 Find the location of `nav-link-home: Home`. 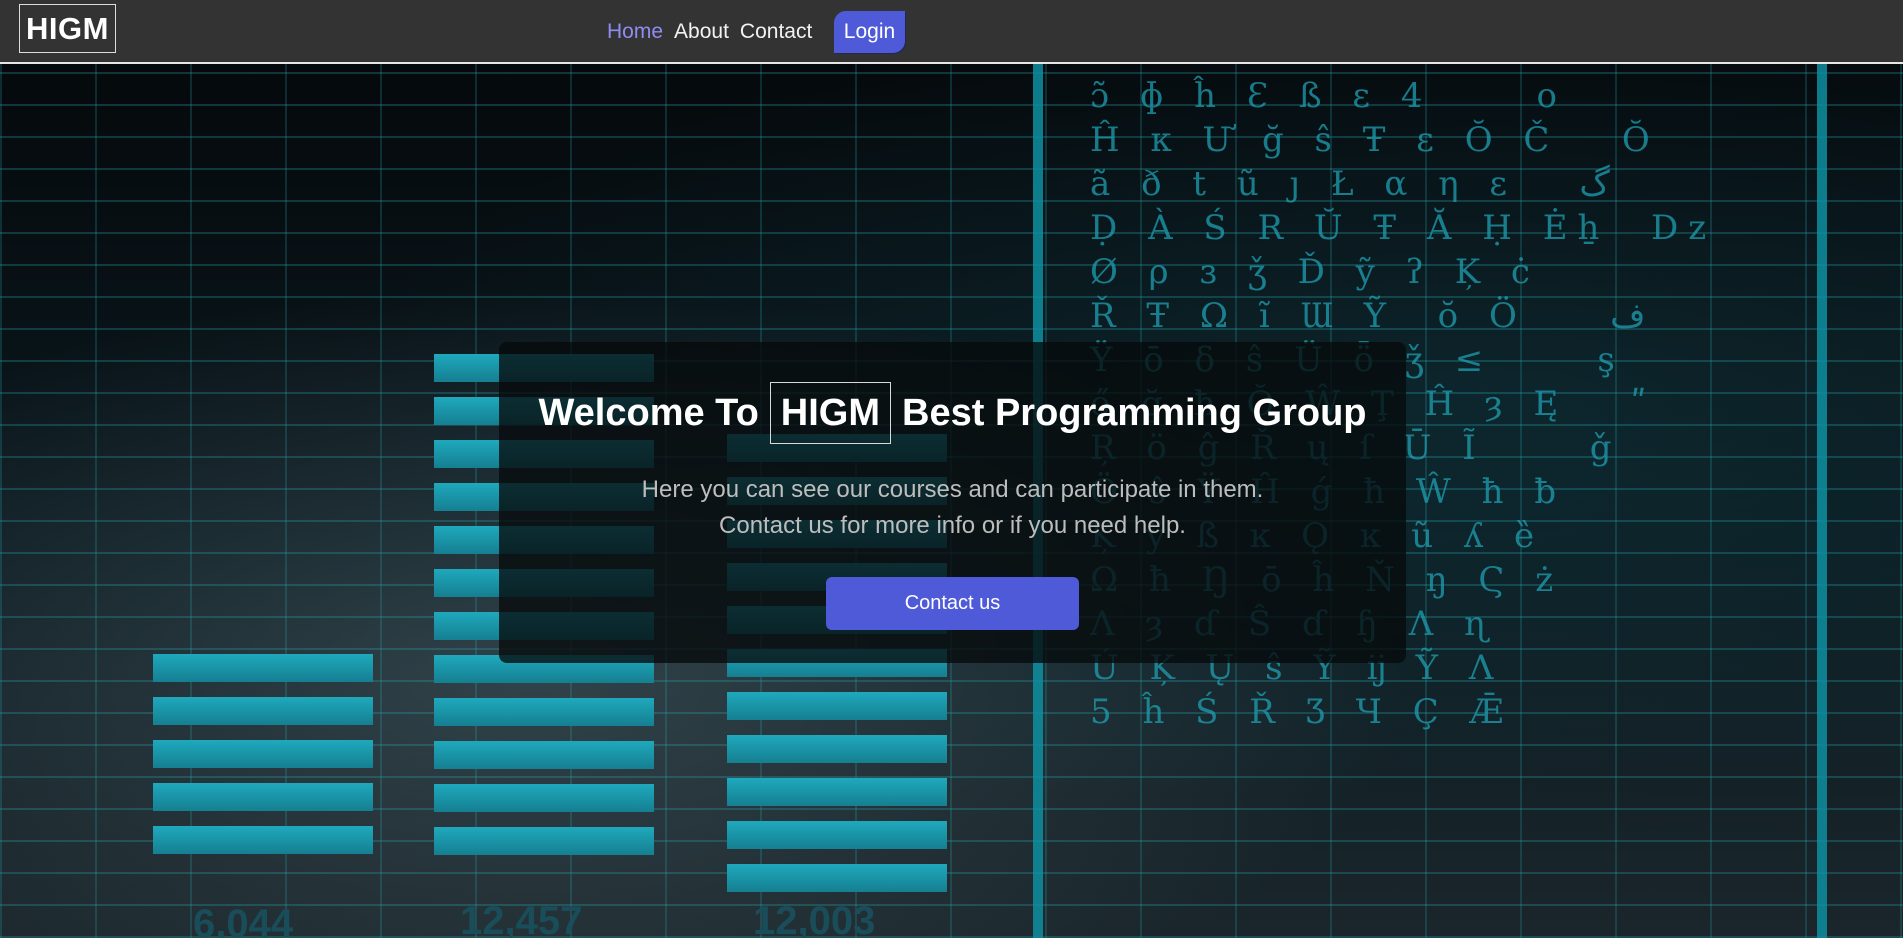

nav-link-home: Home is located at coordinates (635, 32).